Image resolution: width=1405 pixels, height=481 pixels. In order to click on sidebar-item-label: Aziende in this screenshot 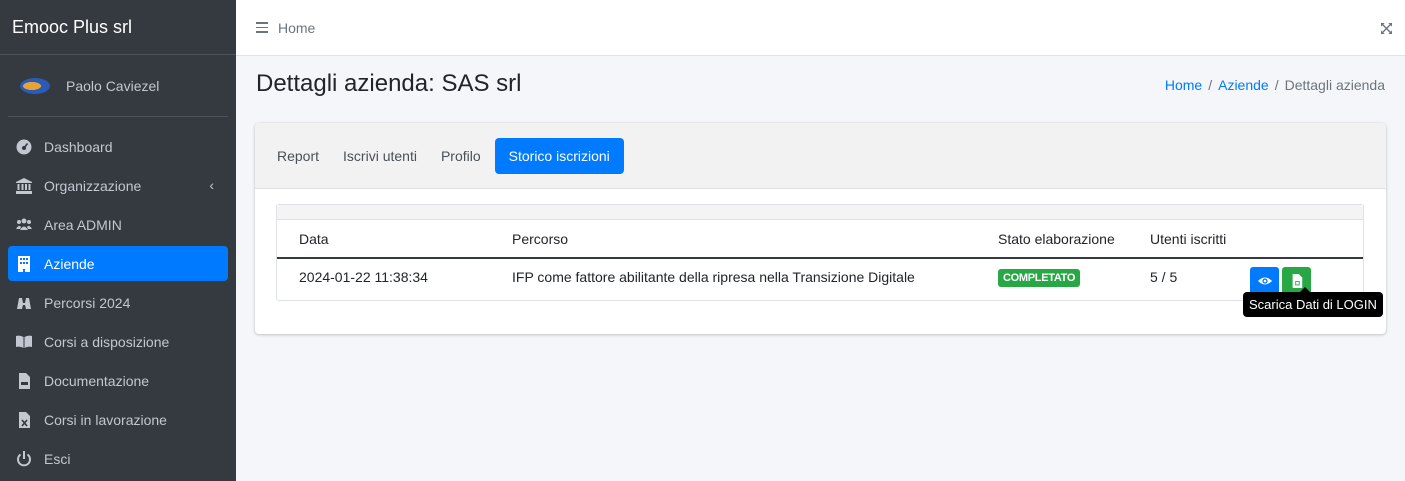, I will do `click(69, 263)`.